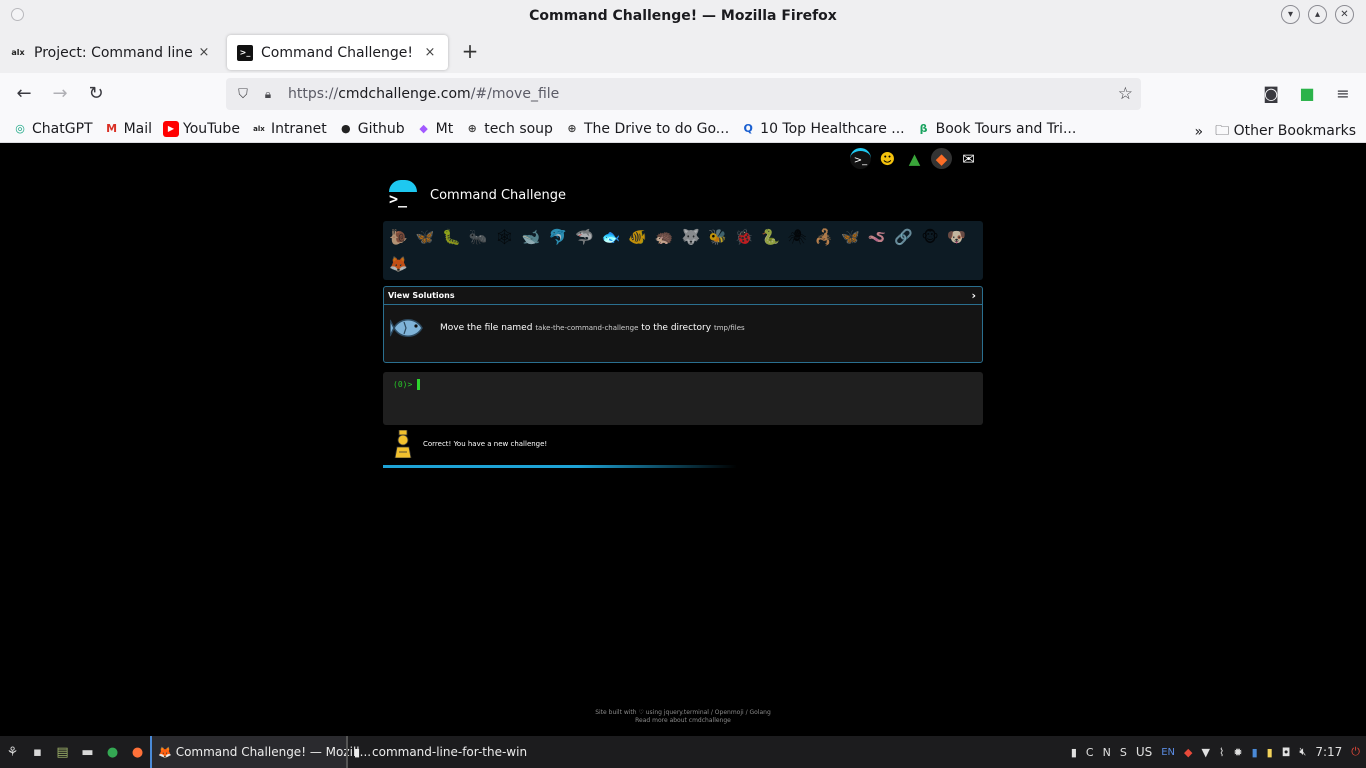 This screenshot has width=1366, height=768. Describe the element at coordinates (903, 237) in the screenshot. I see `challenge-emoji: 🔗` at that location.